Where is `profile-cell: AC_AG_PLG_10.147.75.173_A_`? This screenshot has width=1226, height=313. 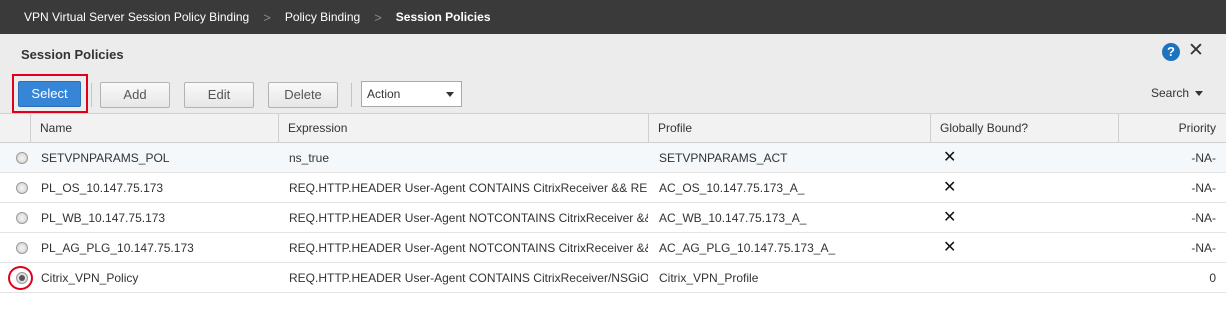
profile-cell: AC_AG_PLG_10.147.75.173_A_ is located at coordinates (747, 248).